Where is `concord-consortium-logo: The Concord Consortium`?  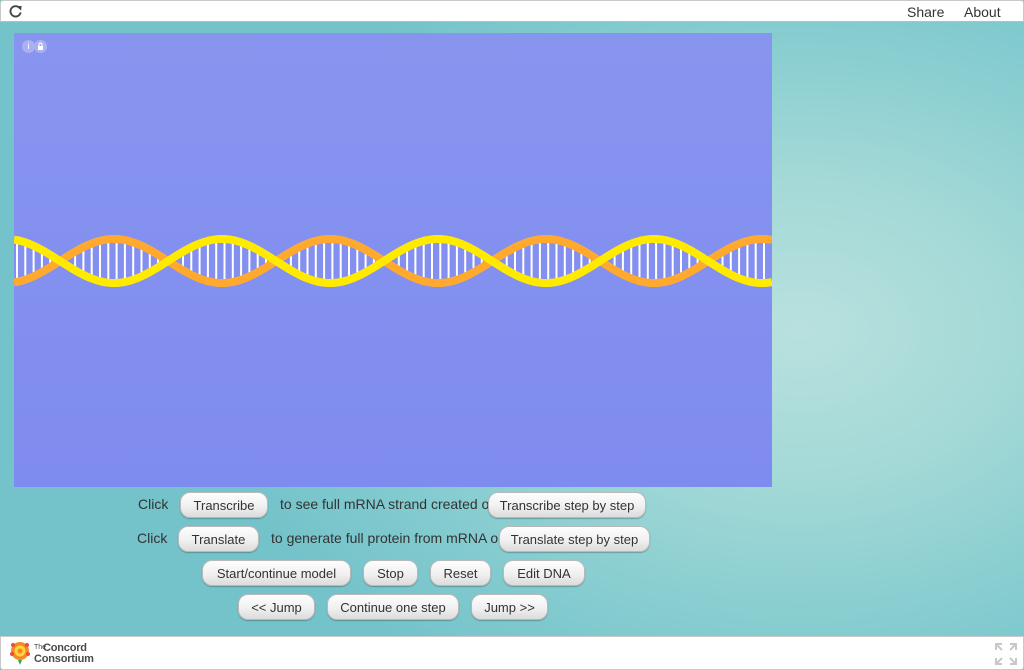
concord-consortium-logo: The Concord Consortium is located at coordinates (54, 653).